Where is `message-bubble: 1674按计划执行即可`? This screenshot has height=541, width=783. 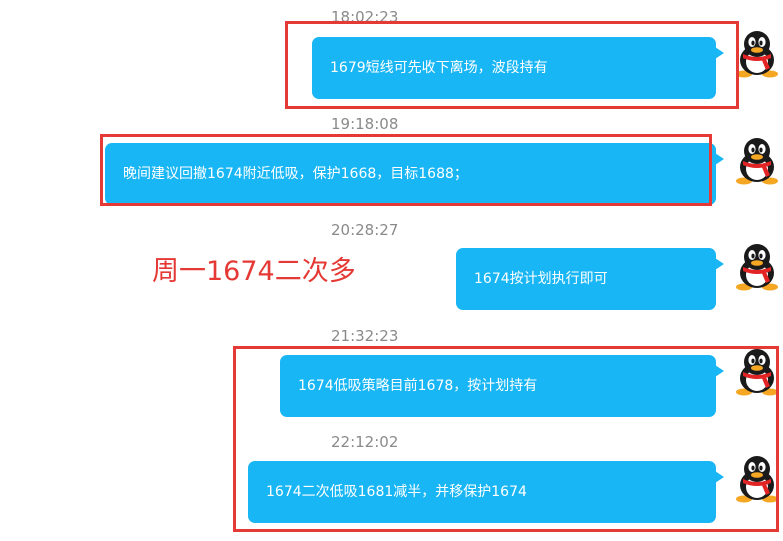
message-bubble: 1674按计划执行即可 is located at coordinates (590, 279).